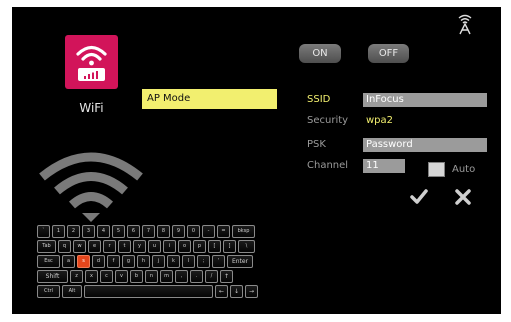  I want to click on wifi-tile, so click(91, 62).